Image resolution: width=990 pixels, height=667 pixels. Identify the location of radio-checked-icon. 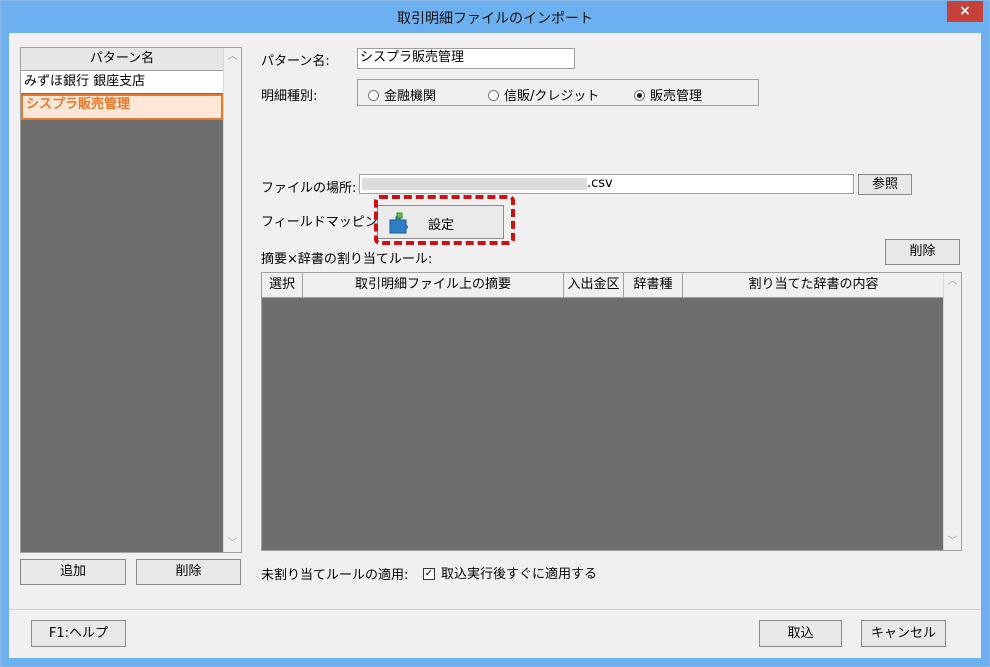
(639, 95).